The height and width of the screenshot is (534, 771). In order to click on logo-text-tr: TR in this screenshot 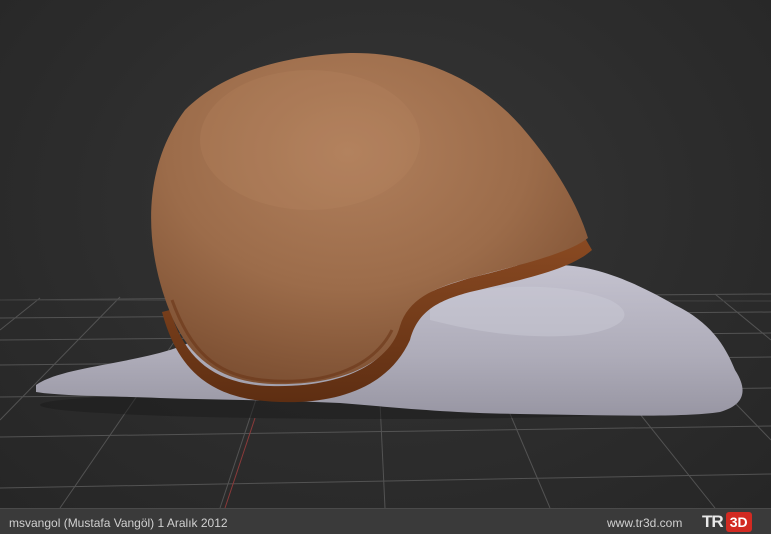, I will do `click(713, 521)`.